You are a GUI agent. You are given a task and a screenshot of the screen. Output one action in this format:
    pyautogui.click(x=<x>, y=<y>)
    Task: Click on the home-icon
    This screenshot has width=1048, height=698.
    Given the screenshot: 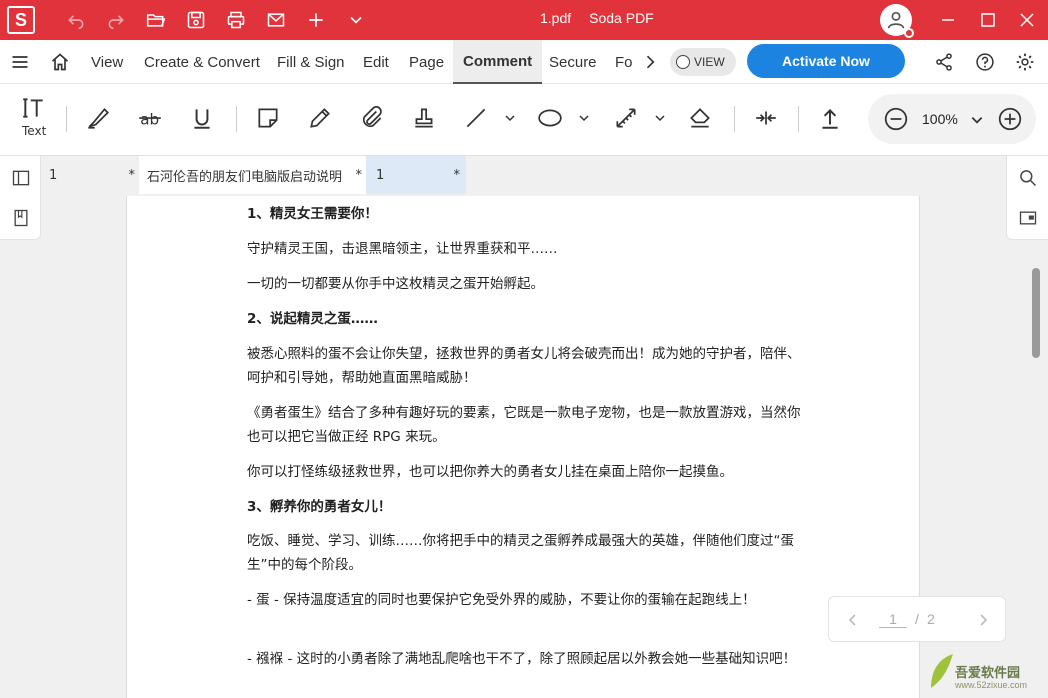 What is the action you would take?
    pyautogui.click(x=60, y=62)
    